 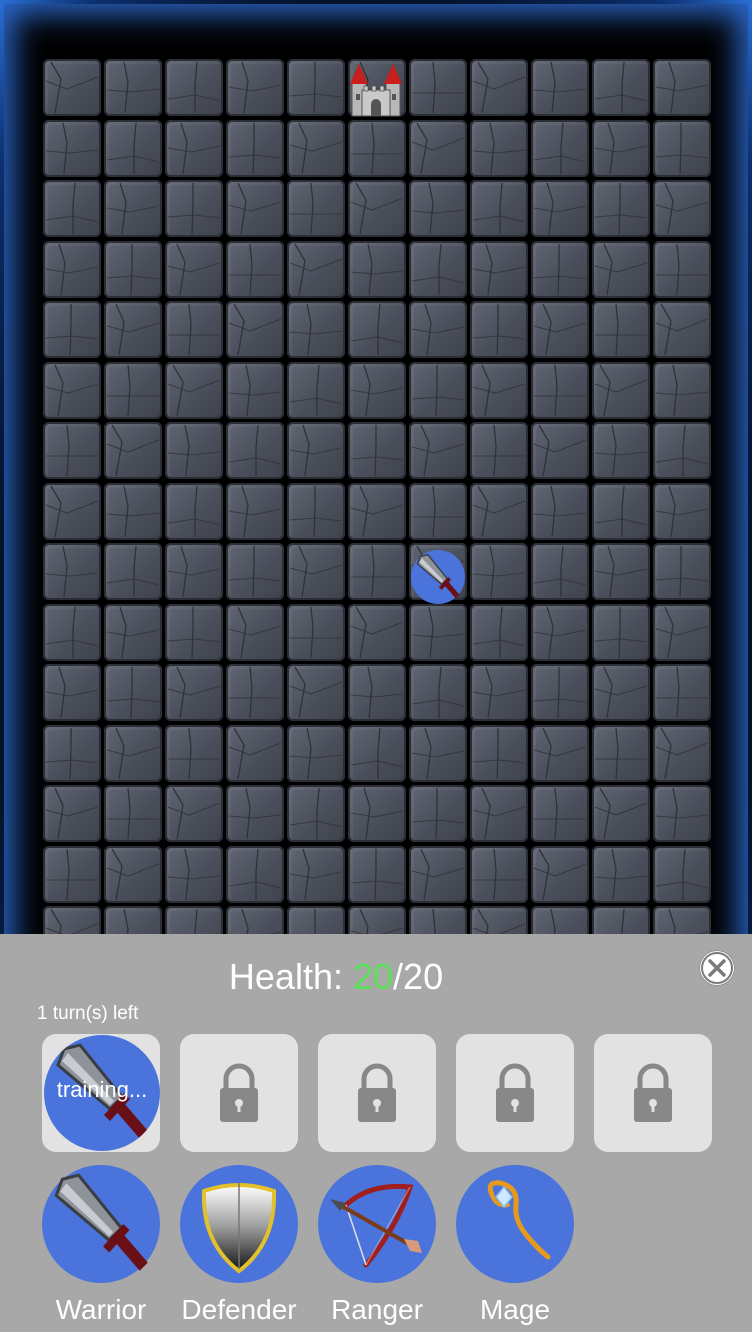 I want to click on castle-icon, so click(x=376, y=89).